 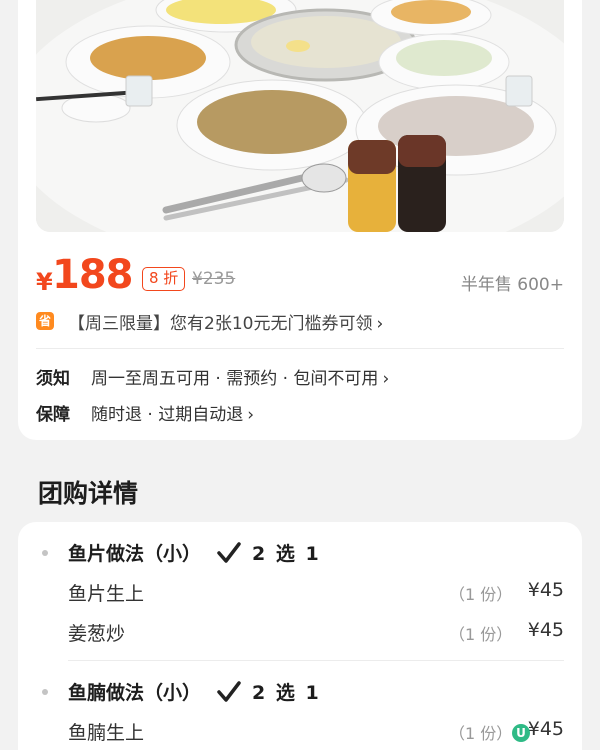 What do you see at coordinates (167, 415) in the screenshot?
I see `guarantee-value: 随时退 · 过期自动退` at bounding box center [167, 415].